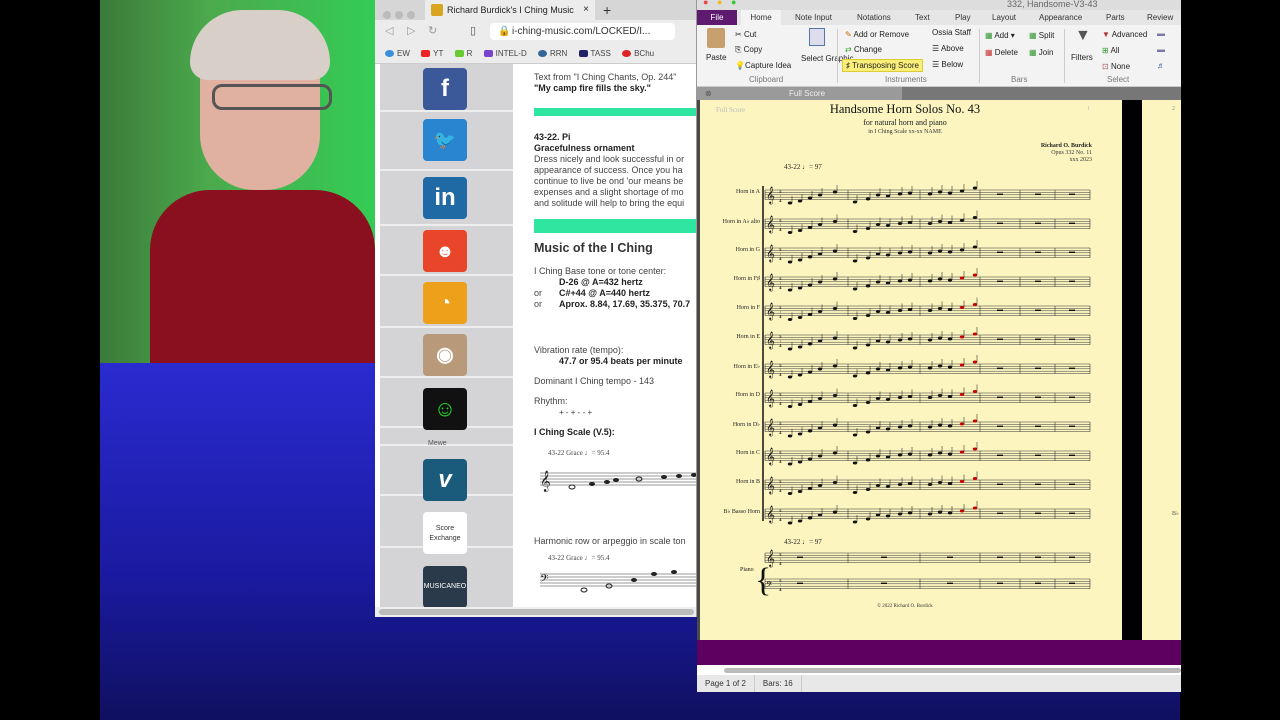 This screenshot has width=1280, height=720. I want to click on capture-idea-button: 💡Capture Idea, so click(763, 65).